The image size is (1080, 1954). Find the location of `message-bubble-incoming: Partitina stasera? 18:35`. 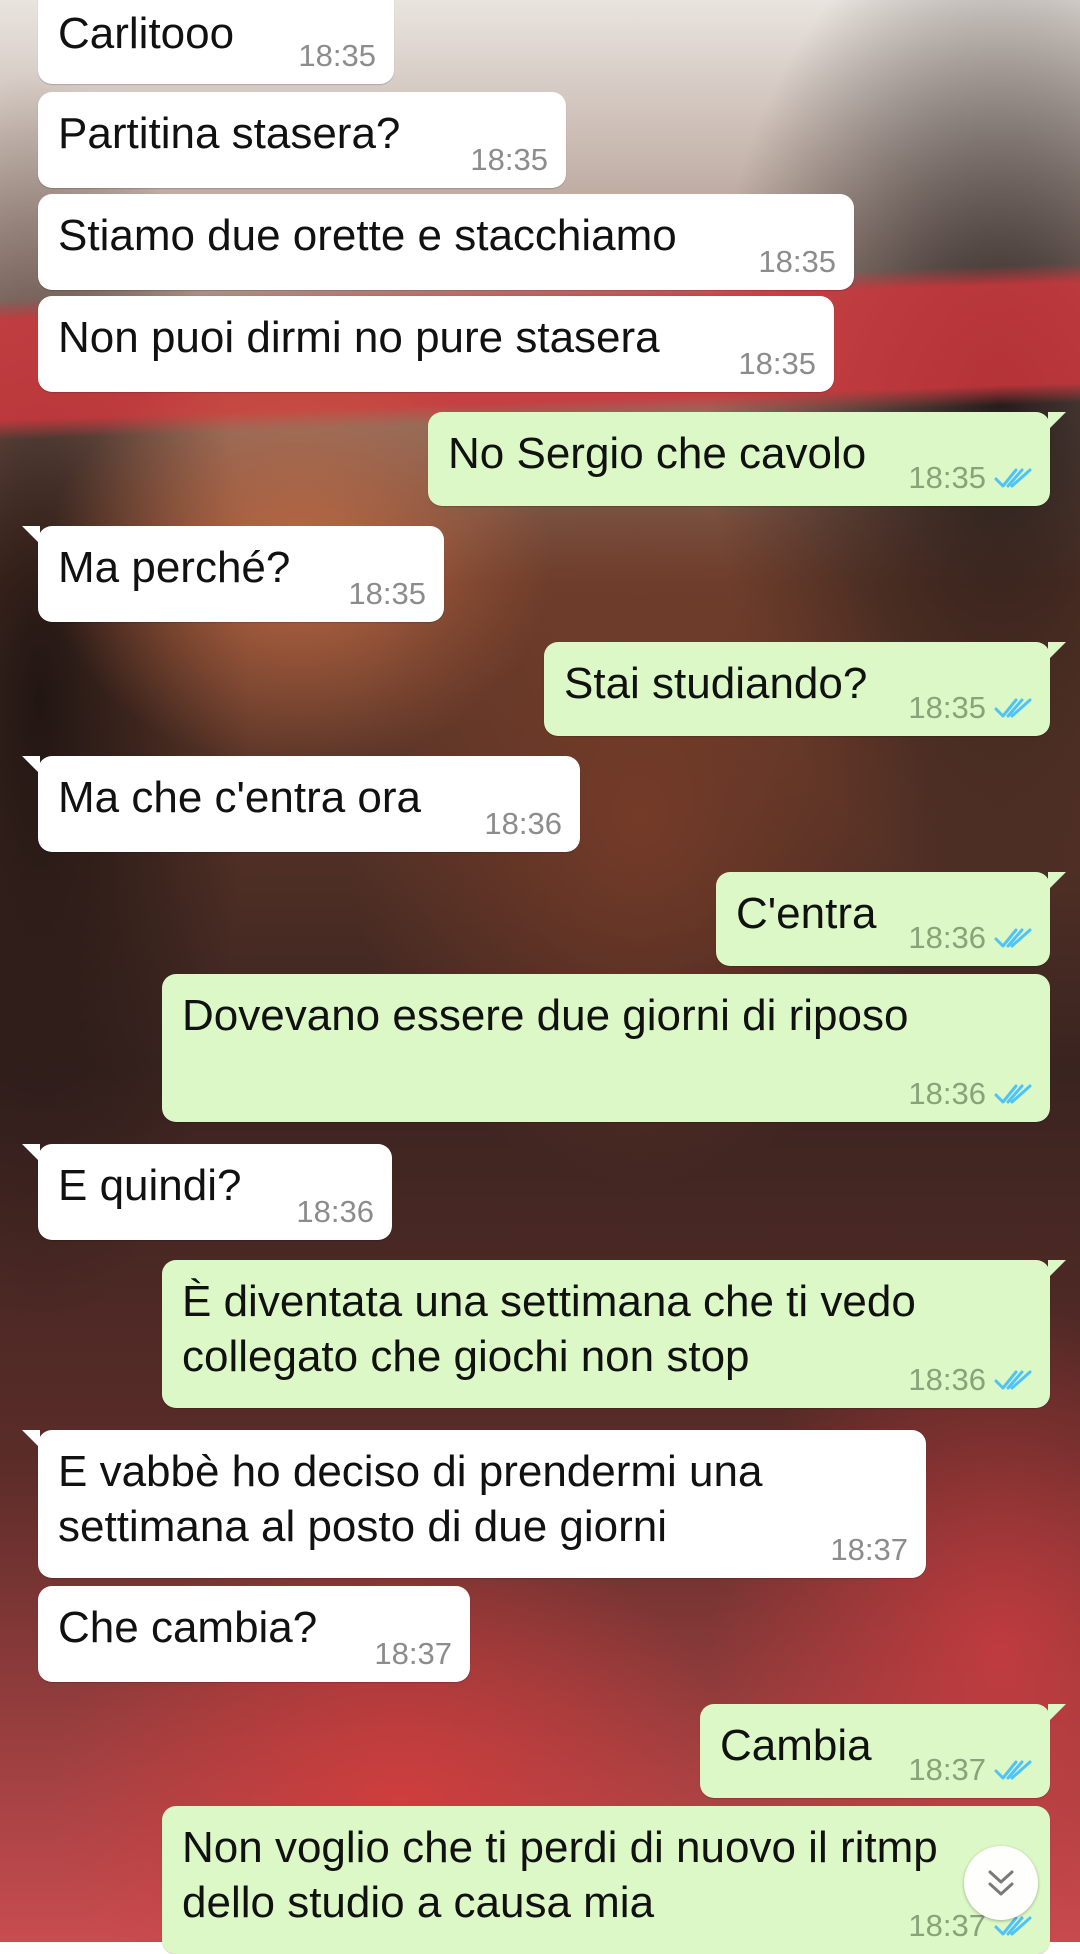

message-bubble-incoming: Partitina stasera? 18:35 is located at coordinates (302, 140).